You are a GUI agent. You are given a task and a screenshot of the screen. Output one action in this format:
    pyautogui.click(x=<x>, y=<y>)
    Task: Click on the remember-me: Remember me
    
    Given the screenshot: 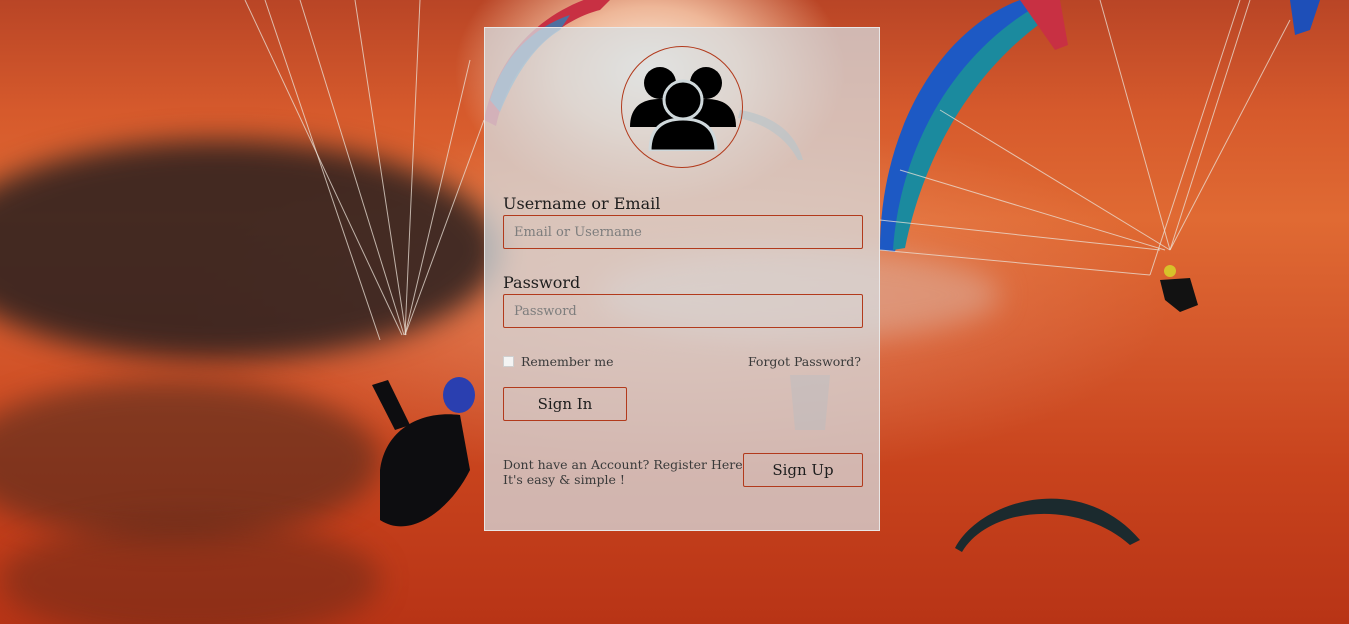 What is the action you would take?
    pyautogui.click(x=558, y=361)
    